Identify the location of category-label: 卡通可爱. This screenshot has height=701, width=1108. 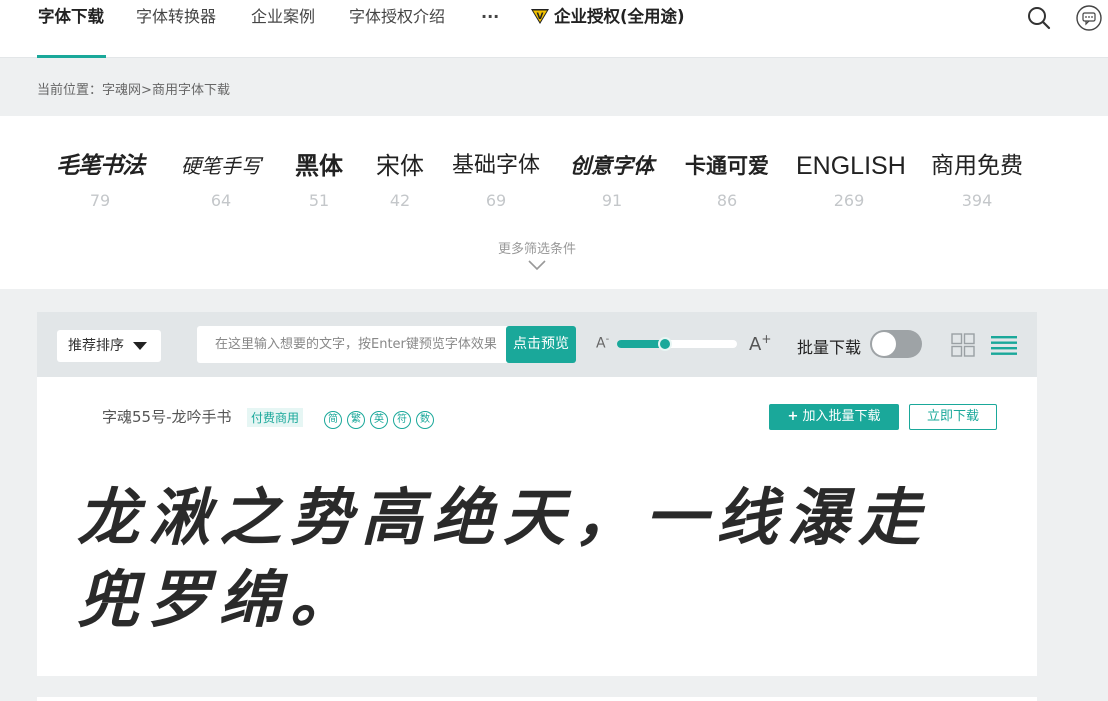
(727, 166).